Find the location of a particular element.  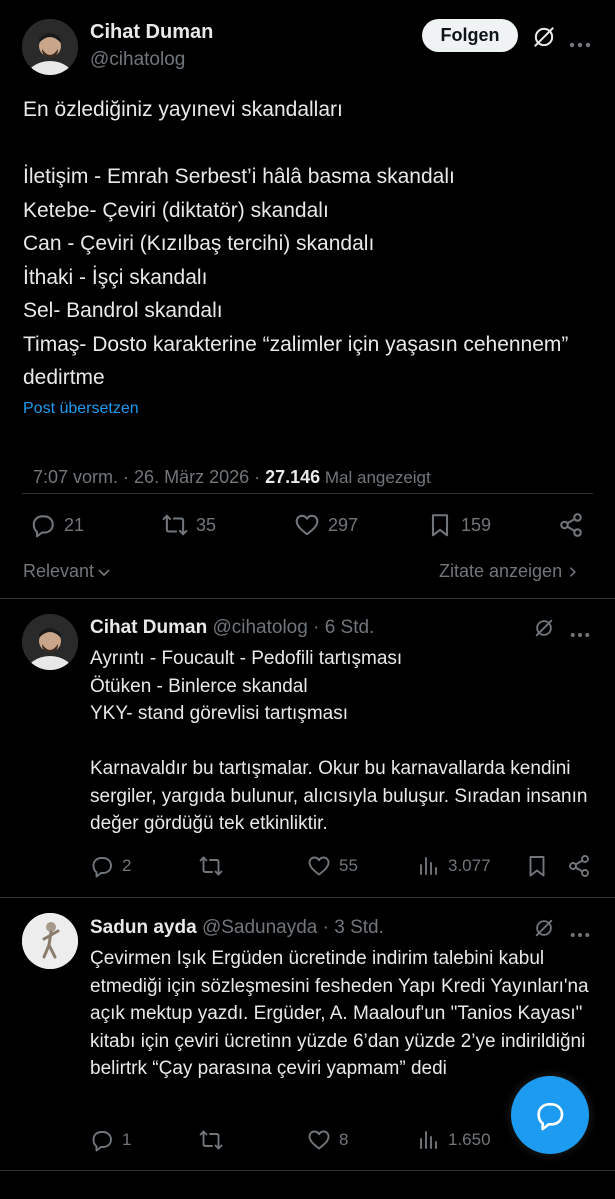

quotes-label: Zitate anzeigen is located at coordinates (501, 571).